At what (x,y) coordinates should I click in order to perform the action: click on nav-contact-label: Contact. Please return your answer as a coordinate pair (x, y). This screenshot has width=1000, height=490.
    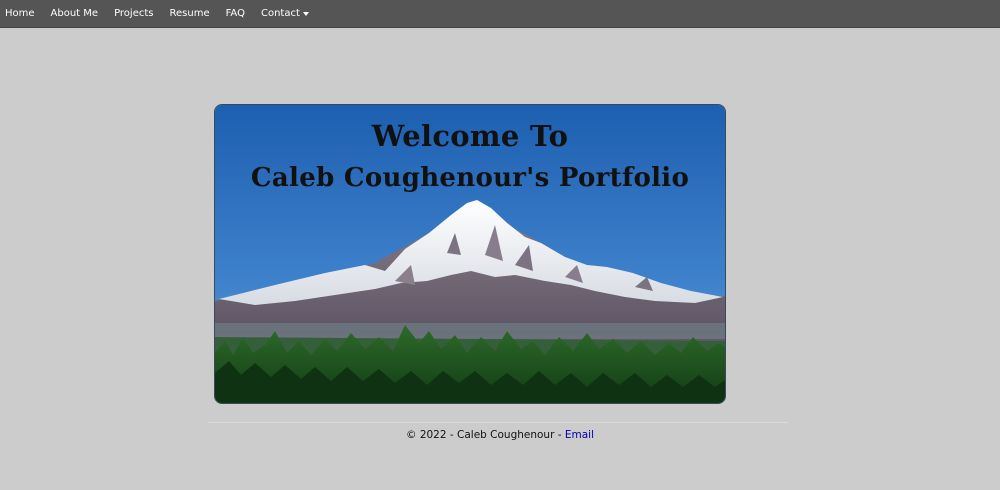
    Looking at the image, I should click on (280, 13).